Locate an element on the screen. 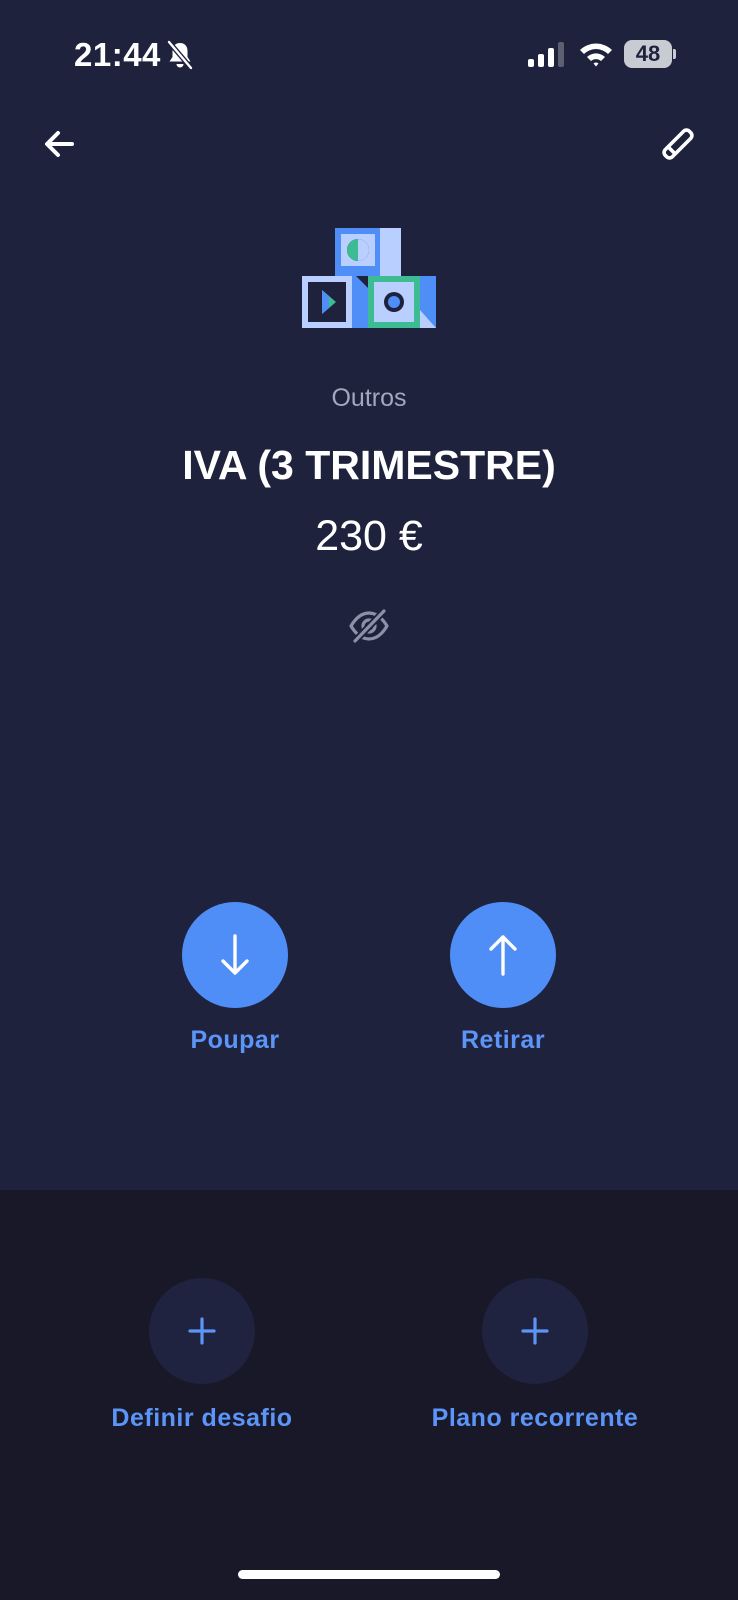 Image resolution: width=738 pixels, height=1600 pixels. battery-icon: 48 is located at coordinates (650, 54).